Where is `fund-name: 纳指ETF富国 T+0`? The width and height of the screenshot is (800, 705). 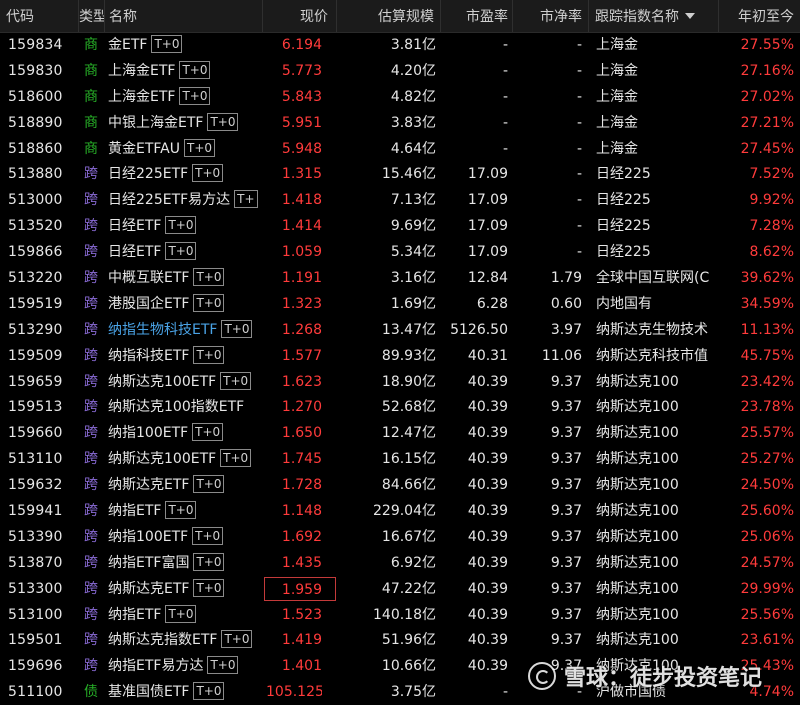
fund-name: 纳指ETF富国 T+0 is located at coordinates (187, 563).